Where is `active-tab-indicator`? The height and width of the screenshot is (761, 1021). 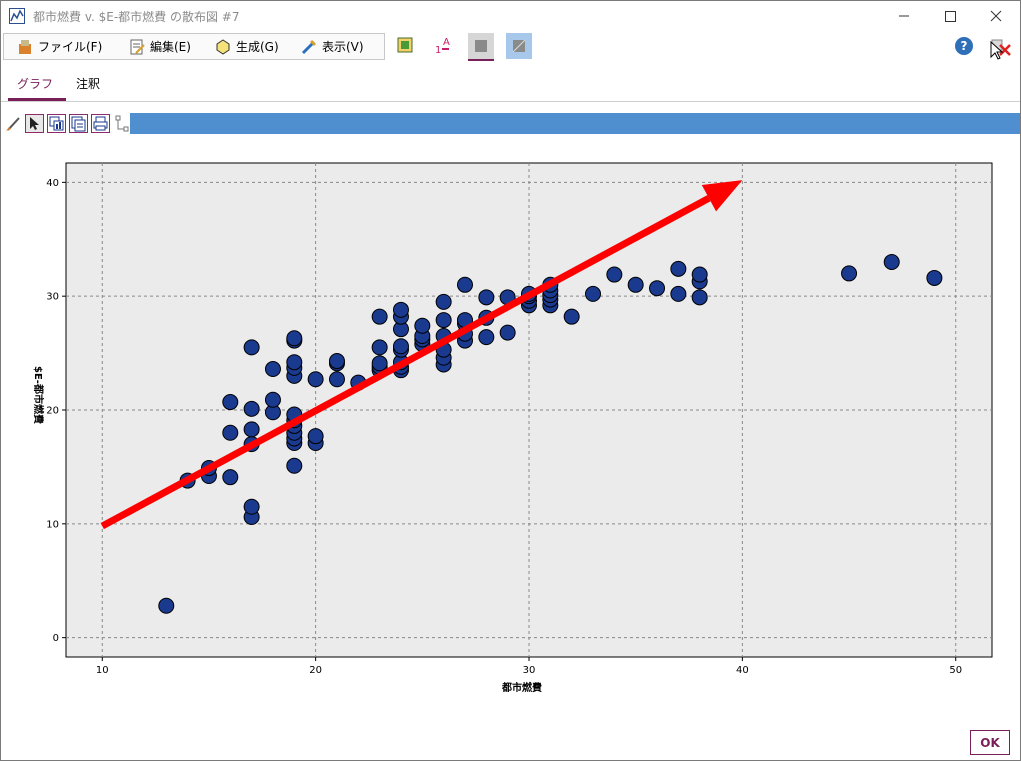 active-tab-indicator is located at coordinates (37, 99).